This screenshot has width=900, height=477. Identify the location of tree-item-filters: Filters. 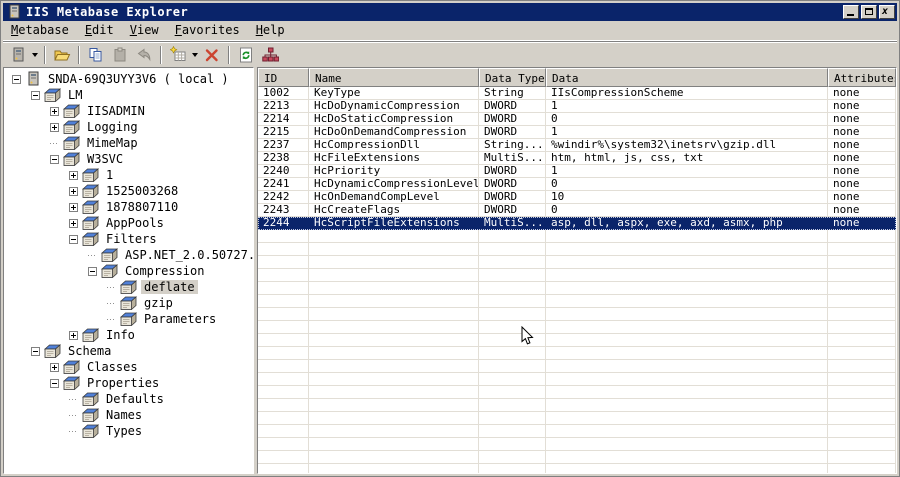
(128, 239).